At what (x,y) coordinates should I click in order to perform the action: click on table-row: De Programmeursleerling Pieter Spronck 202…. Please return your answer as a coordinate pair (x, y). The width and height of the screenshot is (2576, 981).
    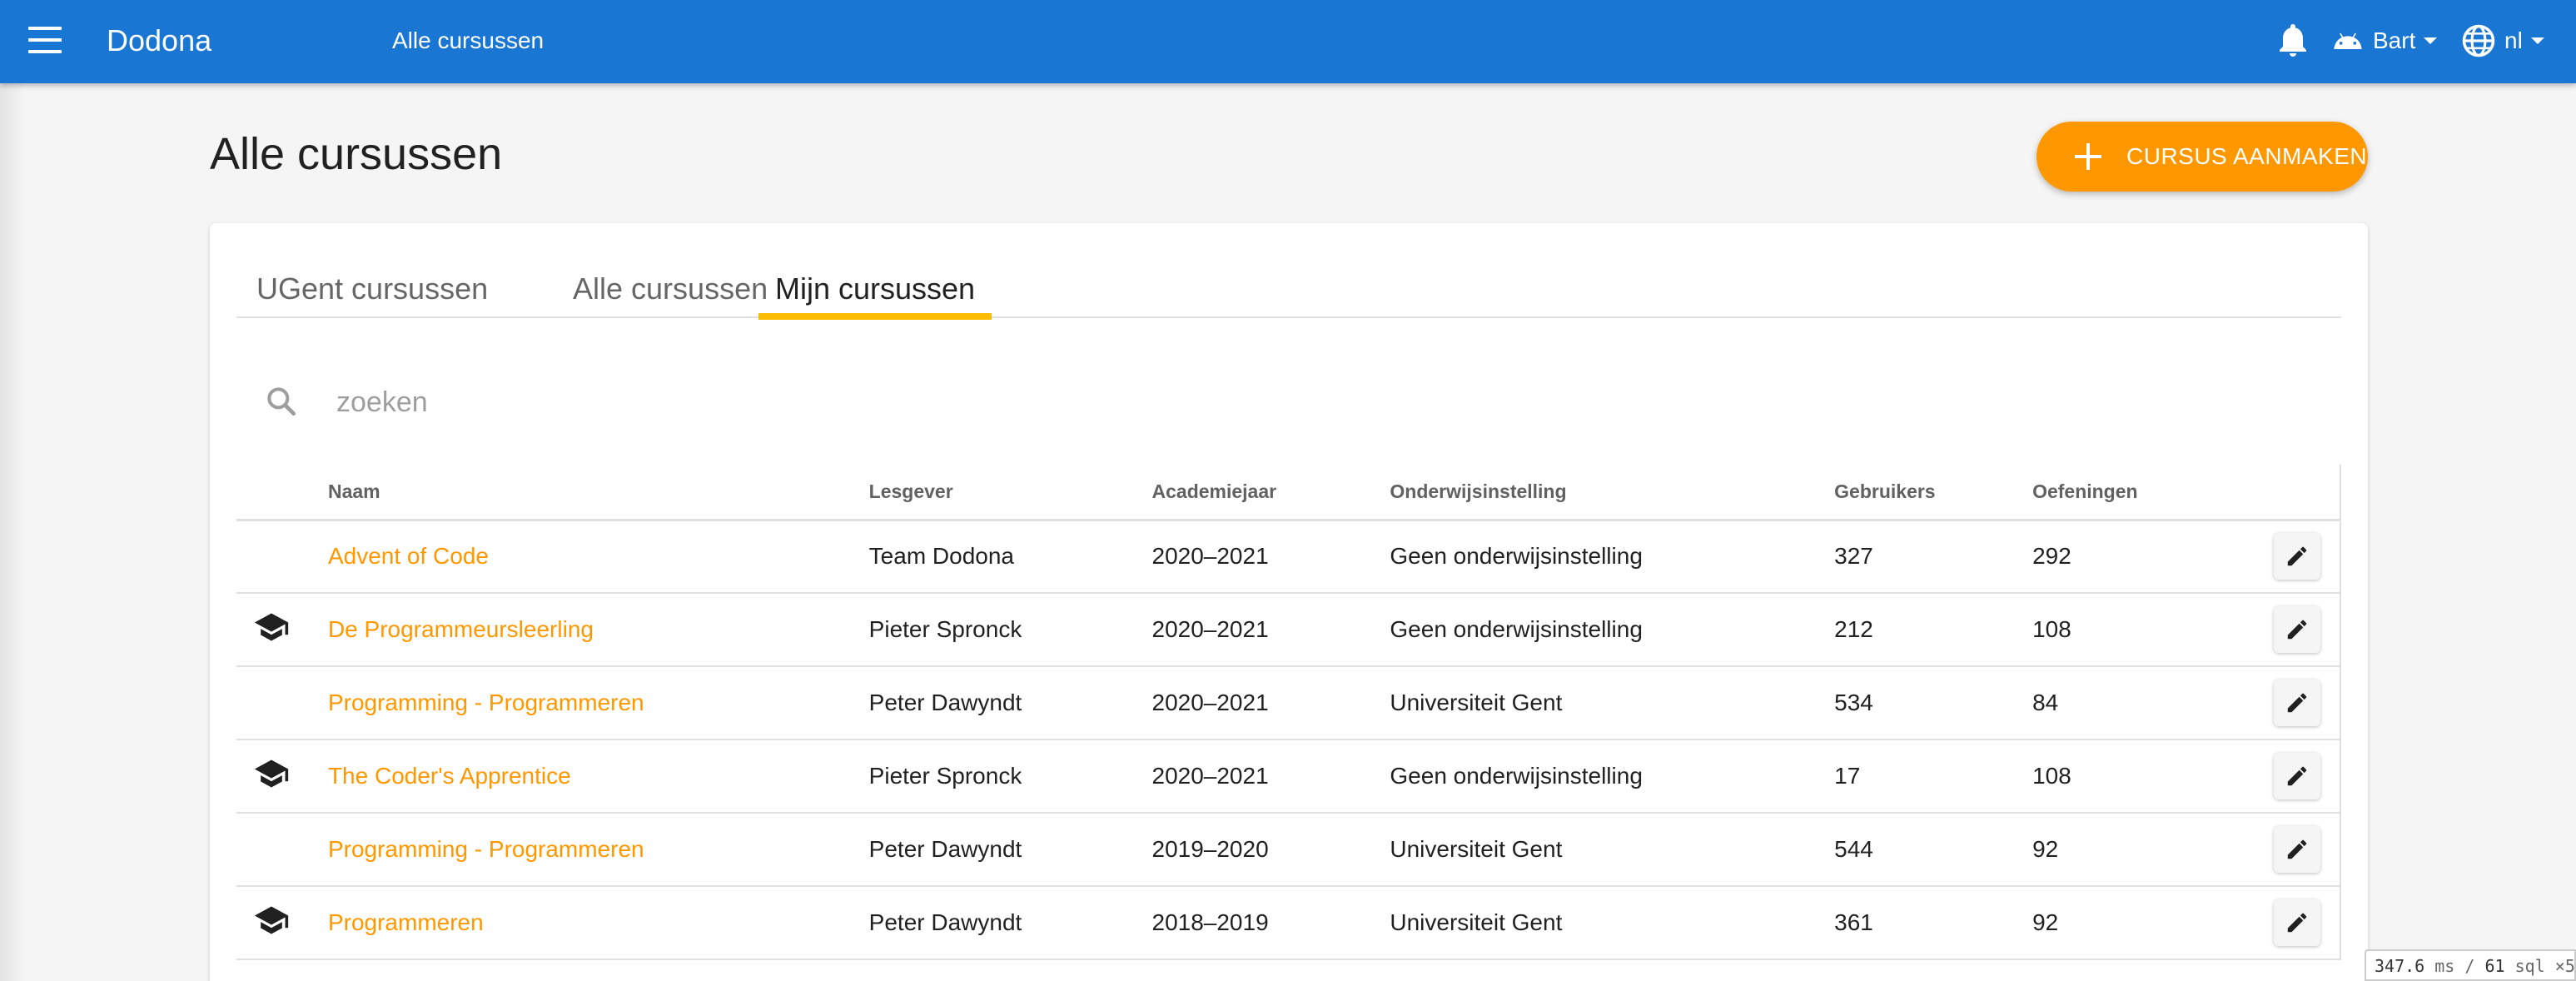
    Looking at the image, I should click on (1288, 630).